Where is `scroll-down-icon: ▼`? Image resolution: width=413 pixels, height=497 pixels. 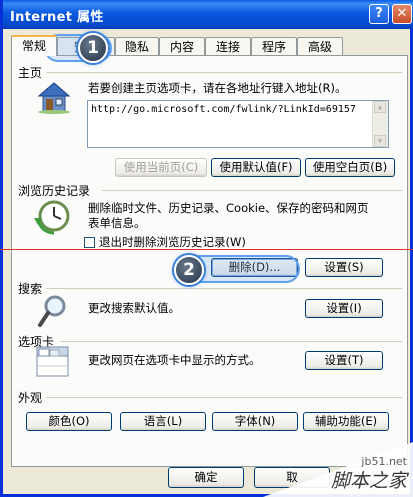
scroll-down-icon: ▼ is located at coordinates (380, 141).